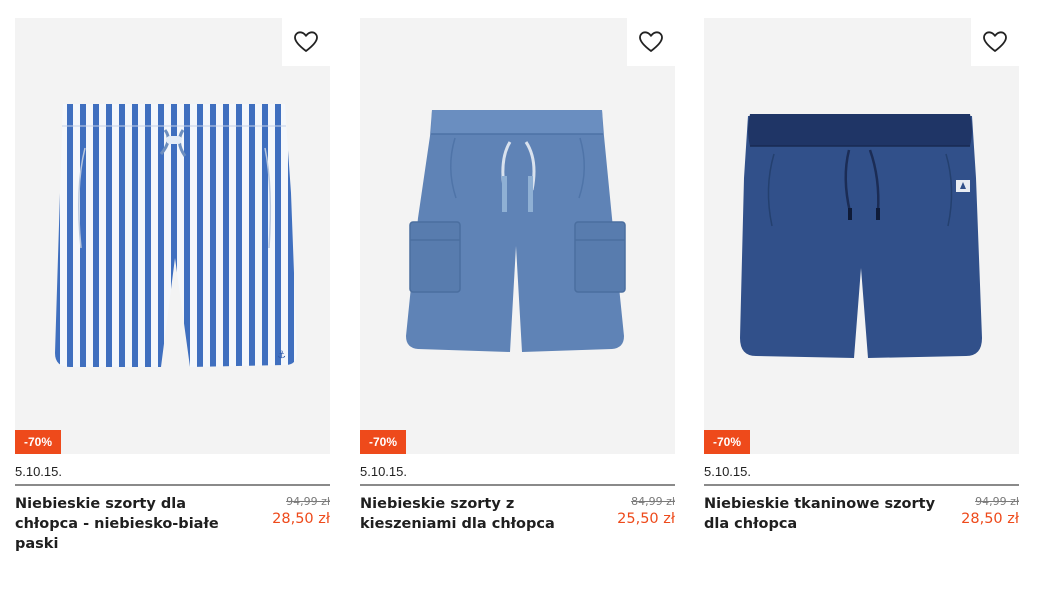 The image size is (1045, 591). I want to click on denim-shorts-image, so click(861, 236).